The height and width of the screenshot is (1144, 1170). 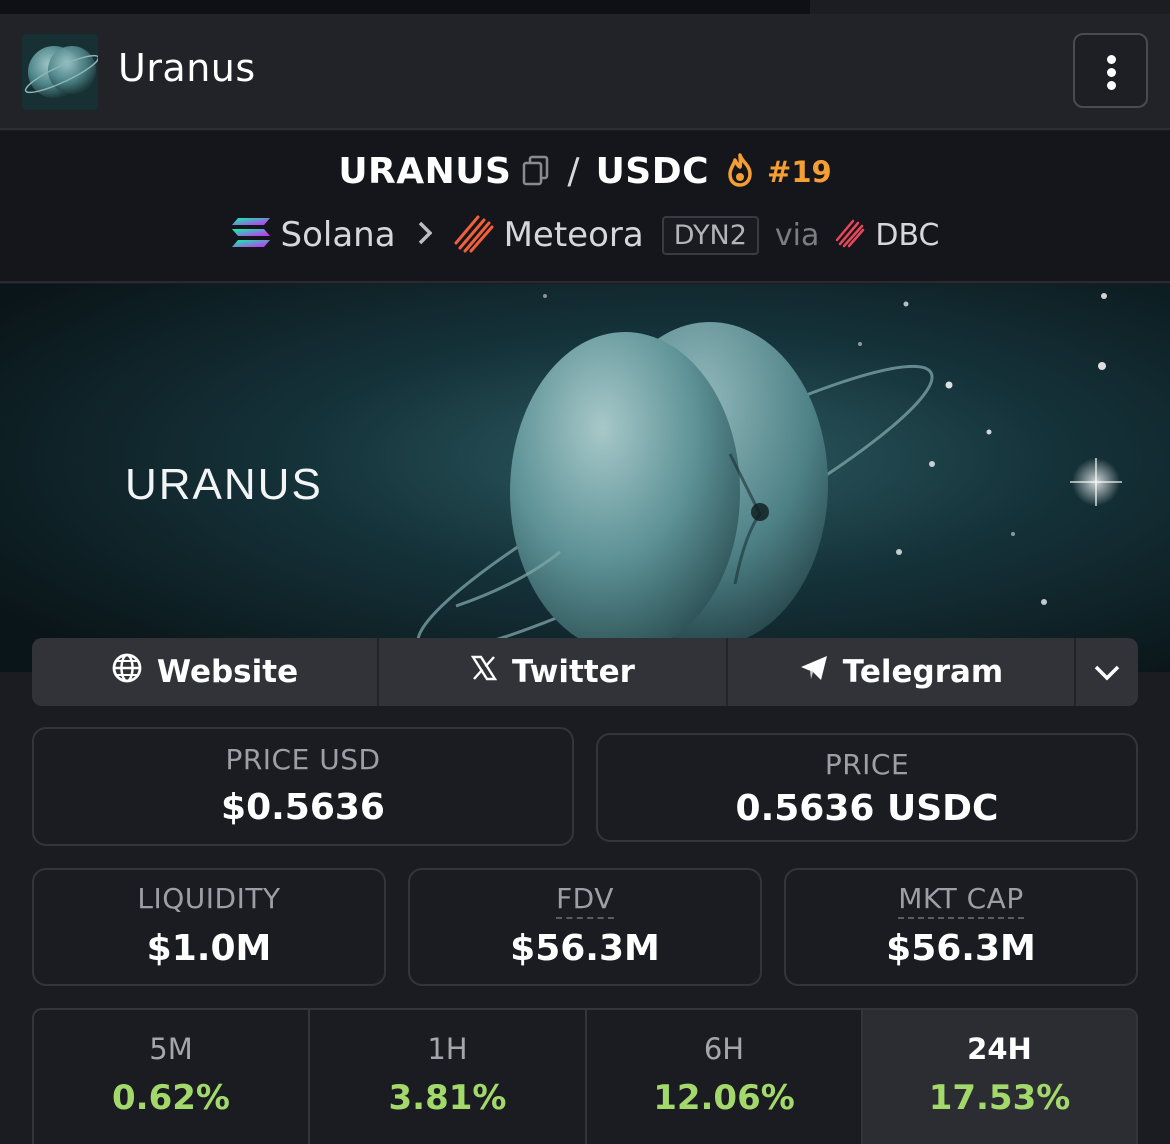 What do you see at coordinates (585, 948) in the screenshot?
I see `fdv-value: $56.3M` at bounding box center [585, 948].